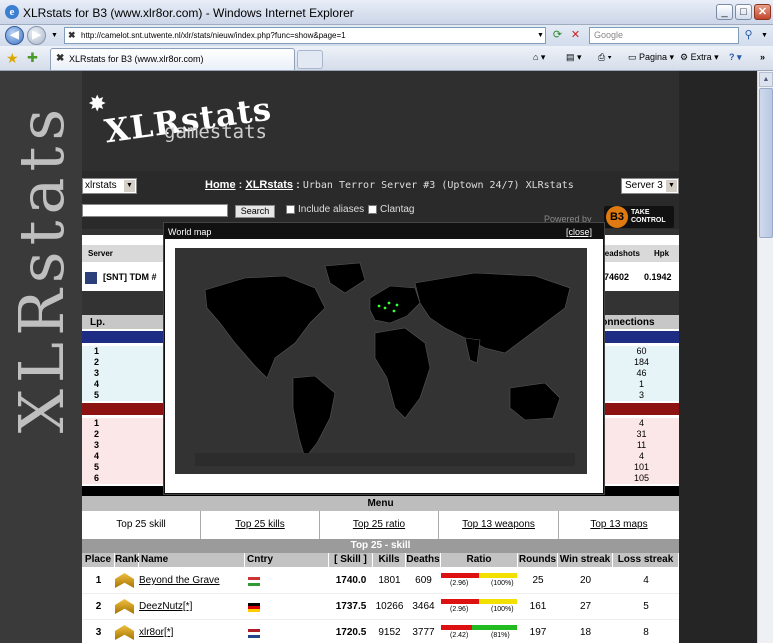  What do you see at coordinates (192, 607) in the screenshot?
I see `player-name-link: DeezNutz[*]` at bounding box center [192, 607].